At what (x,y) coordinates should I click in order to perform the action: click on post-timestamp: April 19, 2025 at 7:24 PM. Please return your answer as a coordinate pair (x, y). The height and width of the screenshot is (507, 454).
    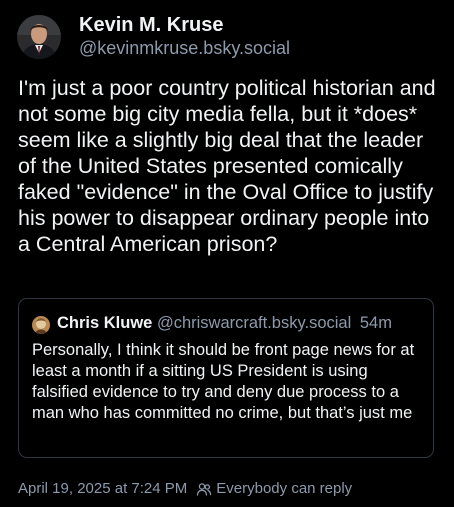
    Looking at the image, I should click on (103, 488).